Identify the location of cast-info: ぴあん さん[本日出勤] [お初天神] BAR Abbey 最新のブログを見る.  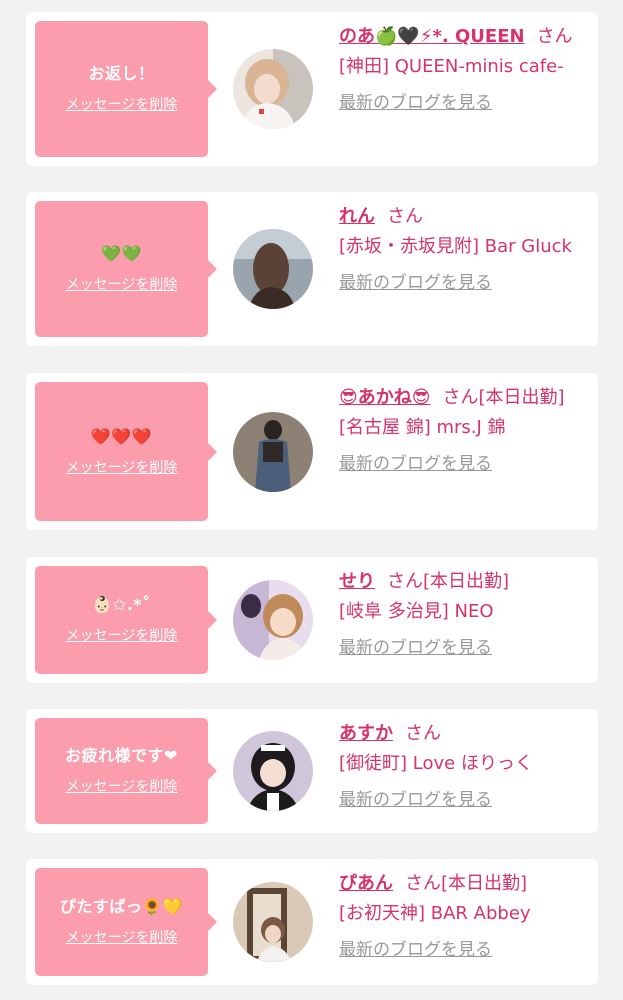
(463, 917).